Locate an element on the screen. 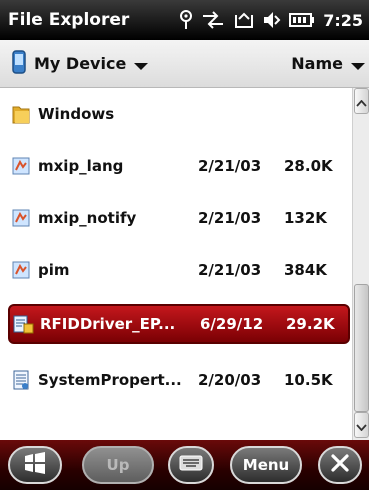 This screenshot has height=490, width=369. sort-label: Name is located at coordinates (317, 63).